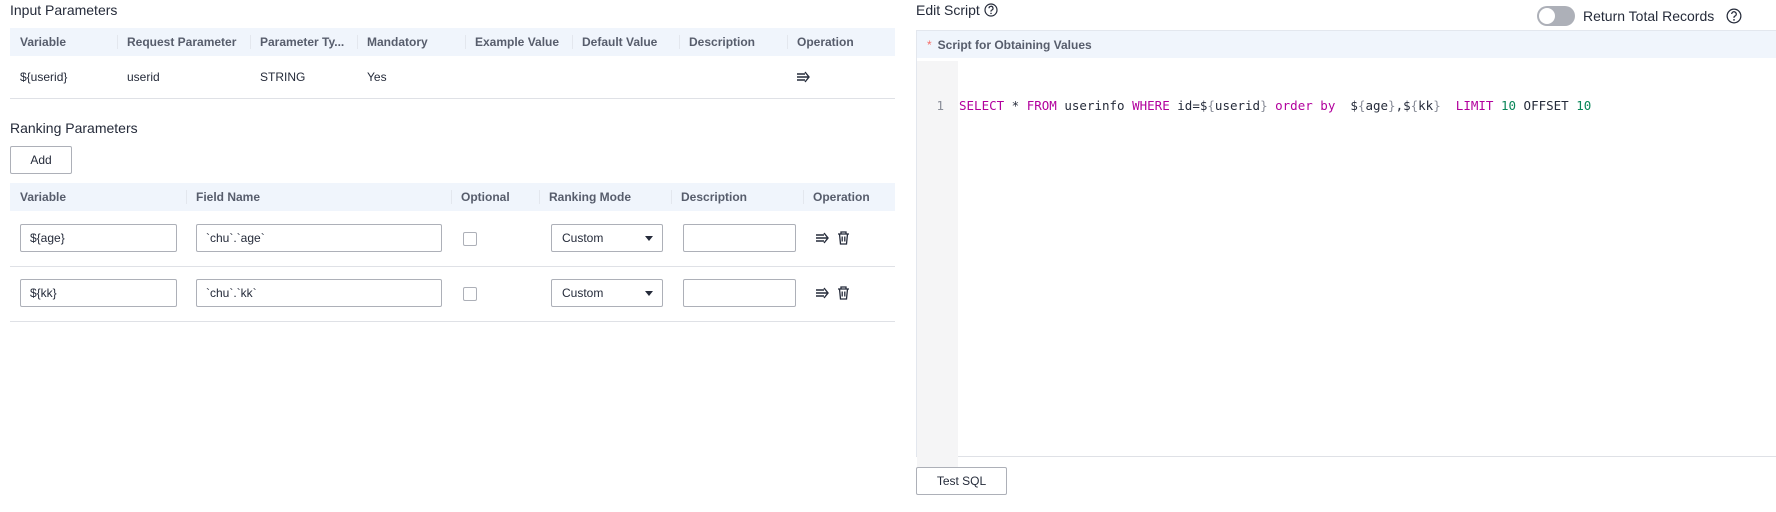  What do you see at coordinates (1015, 105) in the screenshot?
I see `code-token: *` at bounding box center [1015, 105].